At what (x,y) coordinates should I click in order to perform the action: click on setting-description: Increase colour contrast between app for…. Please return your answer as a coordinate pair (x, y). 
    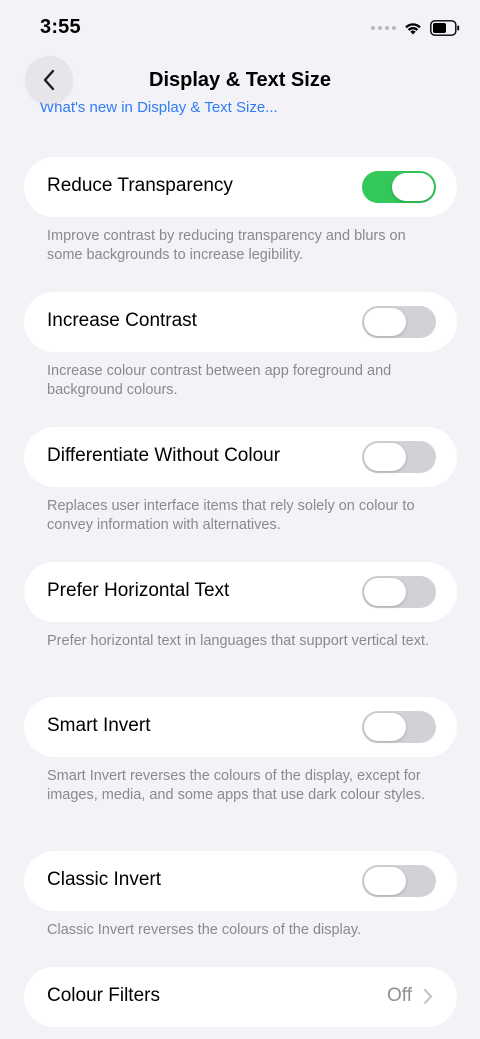
    Looking at the image, I should click on (219, 380).